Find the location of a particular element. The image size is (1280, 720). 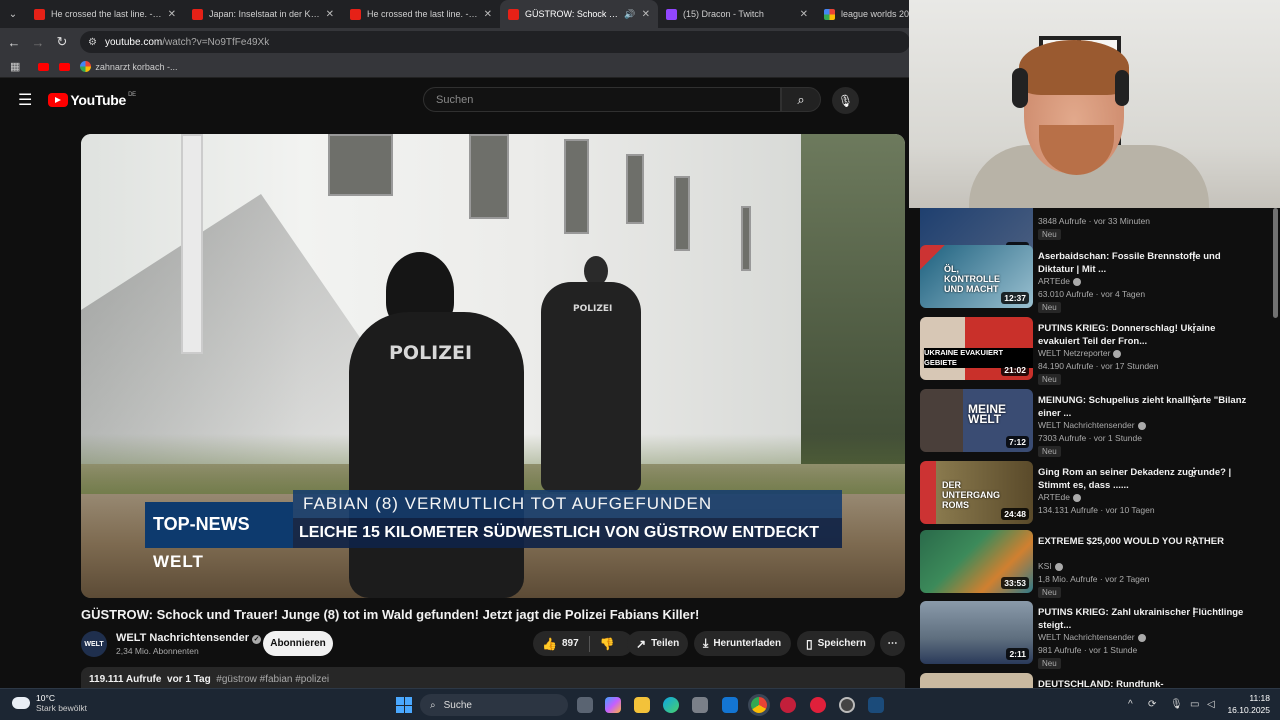

tray-sync-icon: ⟳ is located at coordinates (1152, 704).